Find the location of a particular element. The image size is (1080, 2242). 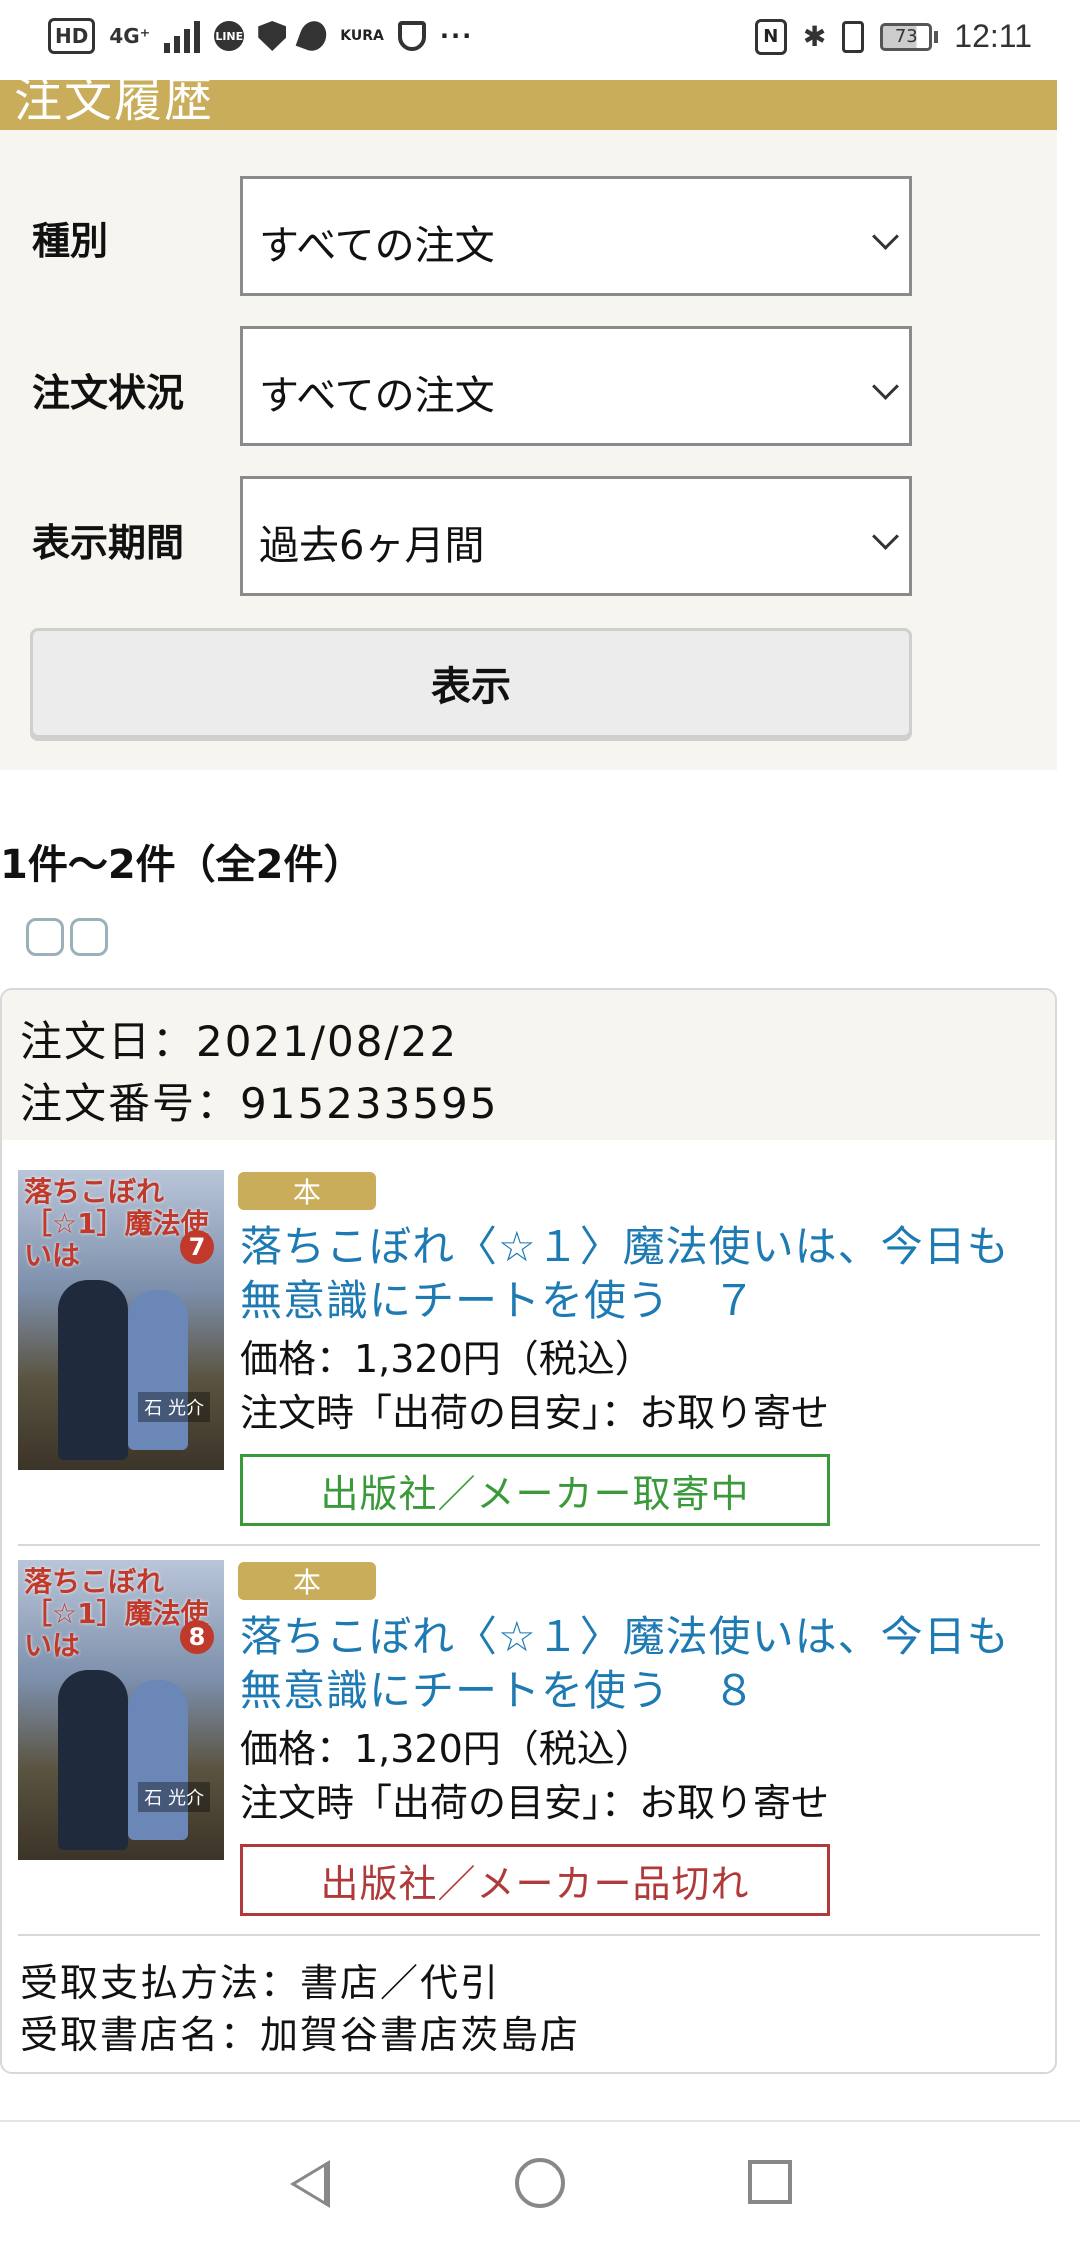

status-select-value: すべての注文 is located at coordinates (377, 396).